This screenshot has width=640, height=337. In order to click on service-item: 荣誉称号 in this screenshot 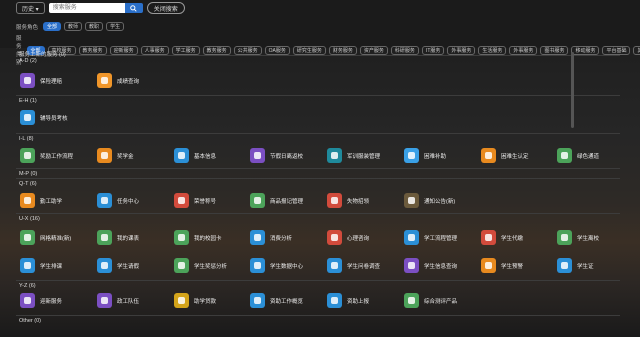, I will do `click(195, 200)`.